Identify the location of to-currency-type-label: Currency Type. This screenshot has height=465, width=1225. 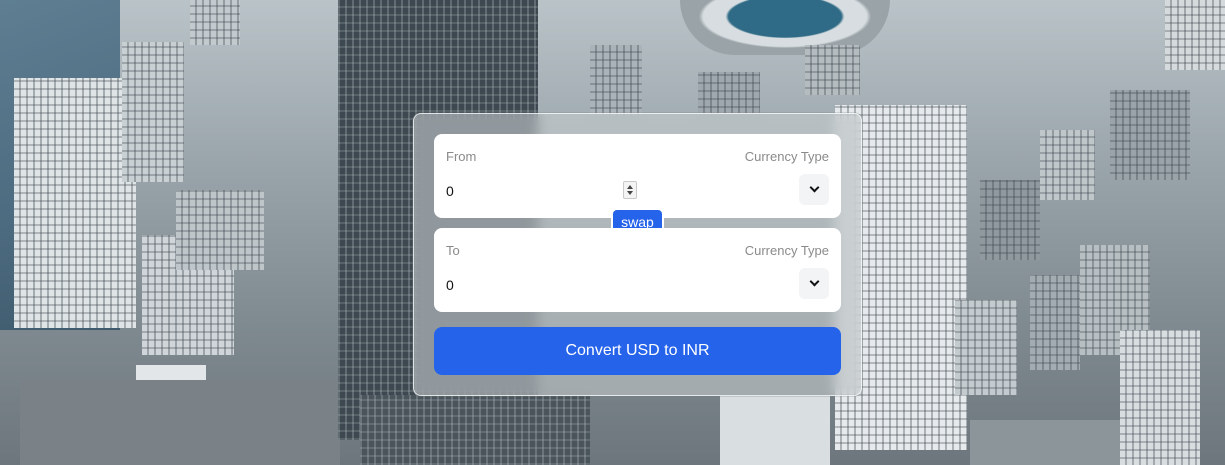
(786, 250).